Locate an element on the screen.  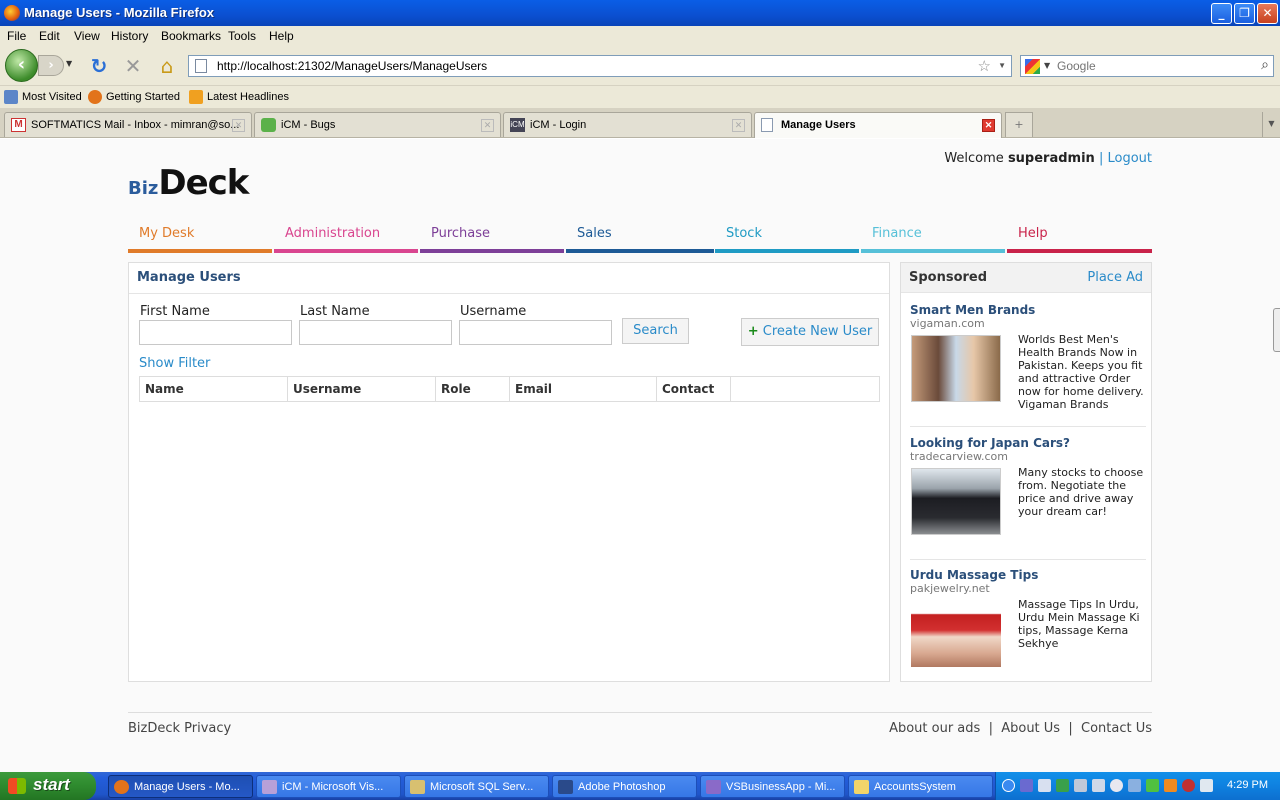
bookmark-getting-started: Getting Started is located at coordinates (134, 97).